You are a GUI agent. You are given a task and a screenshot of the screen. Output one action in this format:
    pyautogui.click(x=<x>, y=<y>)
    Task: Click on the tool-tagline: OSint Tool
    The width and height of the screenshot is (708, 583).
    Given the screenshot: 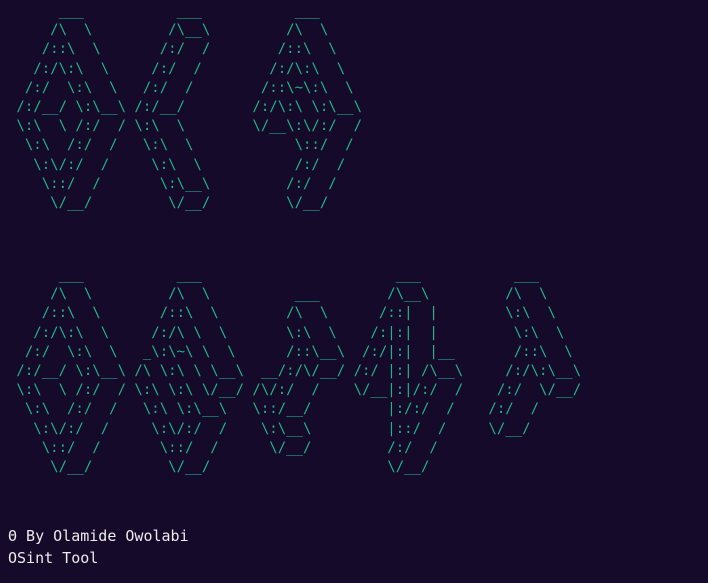 What is the action you would take?
    pyautogui.click(x=53, y=558)
    